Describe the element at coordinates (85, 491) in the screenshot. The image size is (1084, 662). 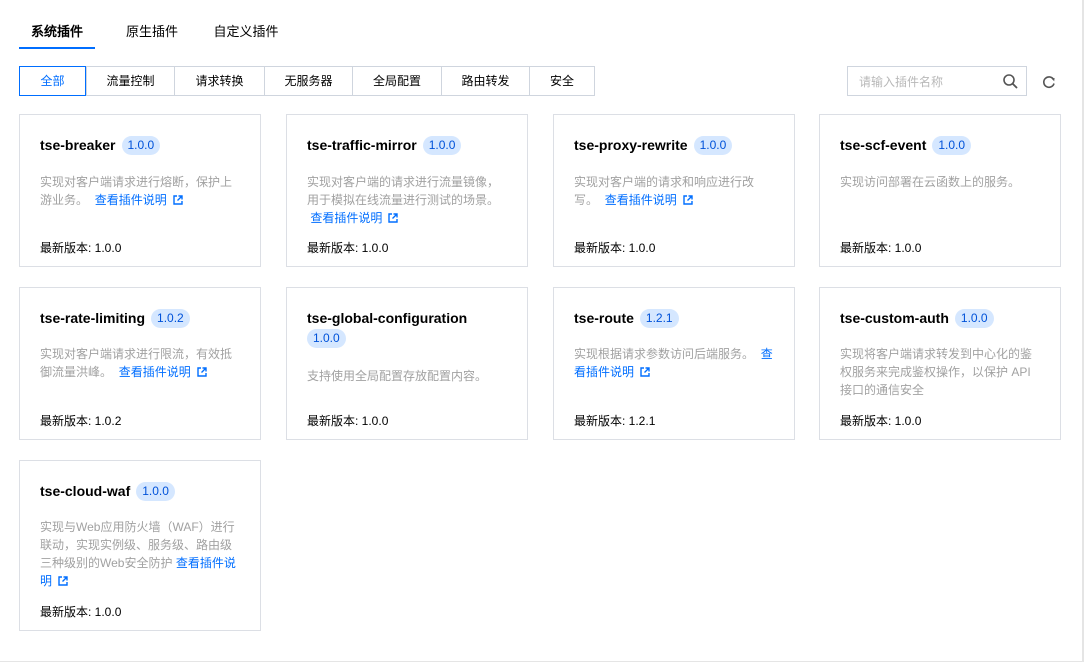
I see `plugin-name: tse-cloud-waf` at that location.